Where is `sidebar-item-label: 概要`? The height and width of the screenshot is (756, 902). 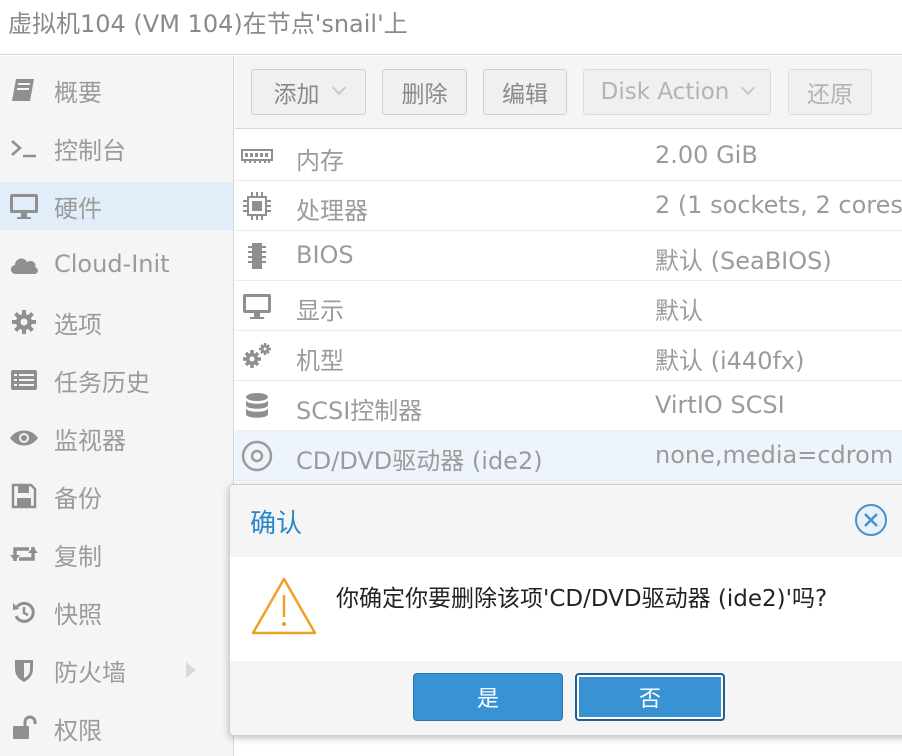
sidebar-item-label: 概要 is located at coordinates (78, 92).